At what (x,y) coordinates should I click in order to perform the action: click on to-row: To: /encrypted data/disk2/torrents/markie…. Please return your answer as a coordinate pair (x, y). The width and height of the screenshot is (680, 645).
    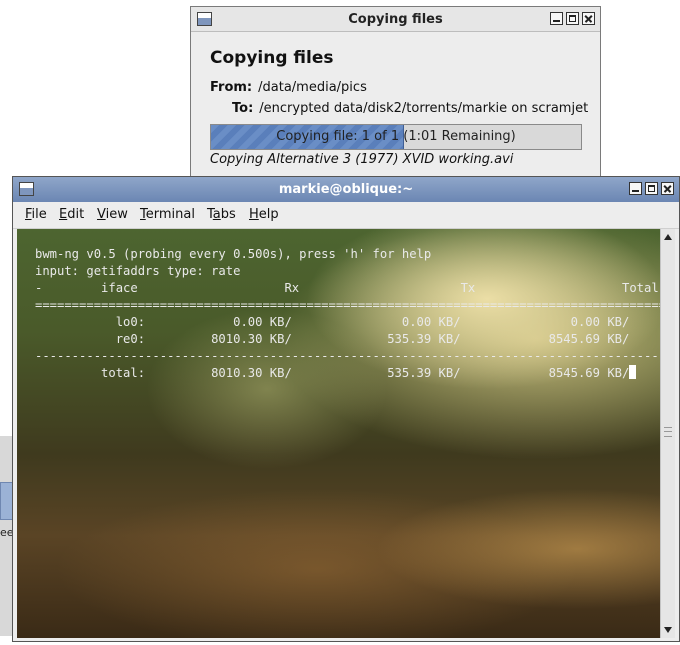
    Looking at the image, I should click on (410, 108).